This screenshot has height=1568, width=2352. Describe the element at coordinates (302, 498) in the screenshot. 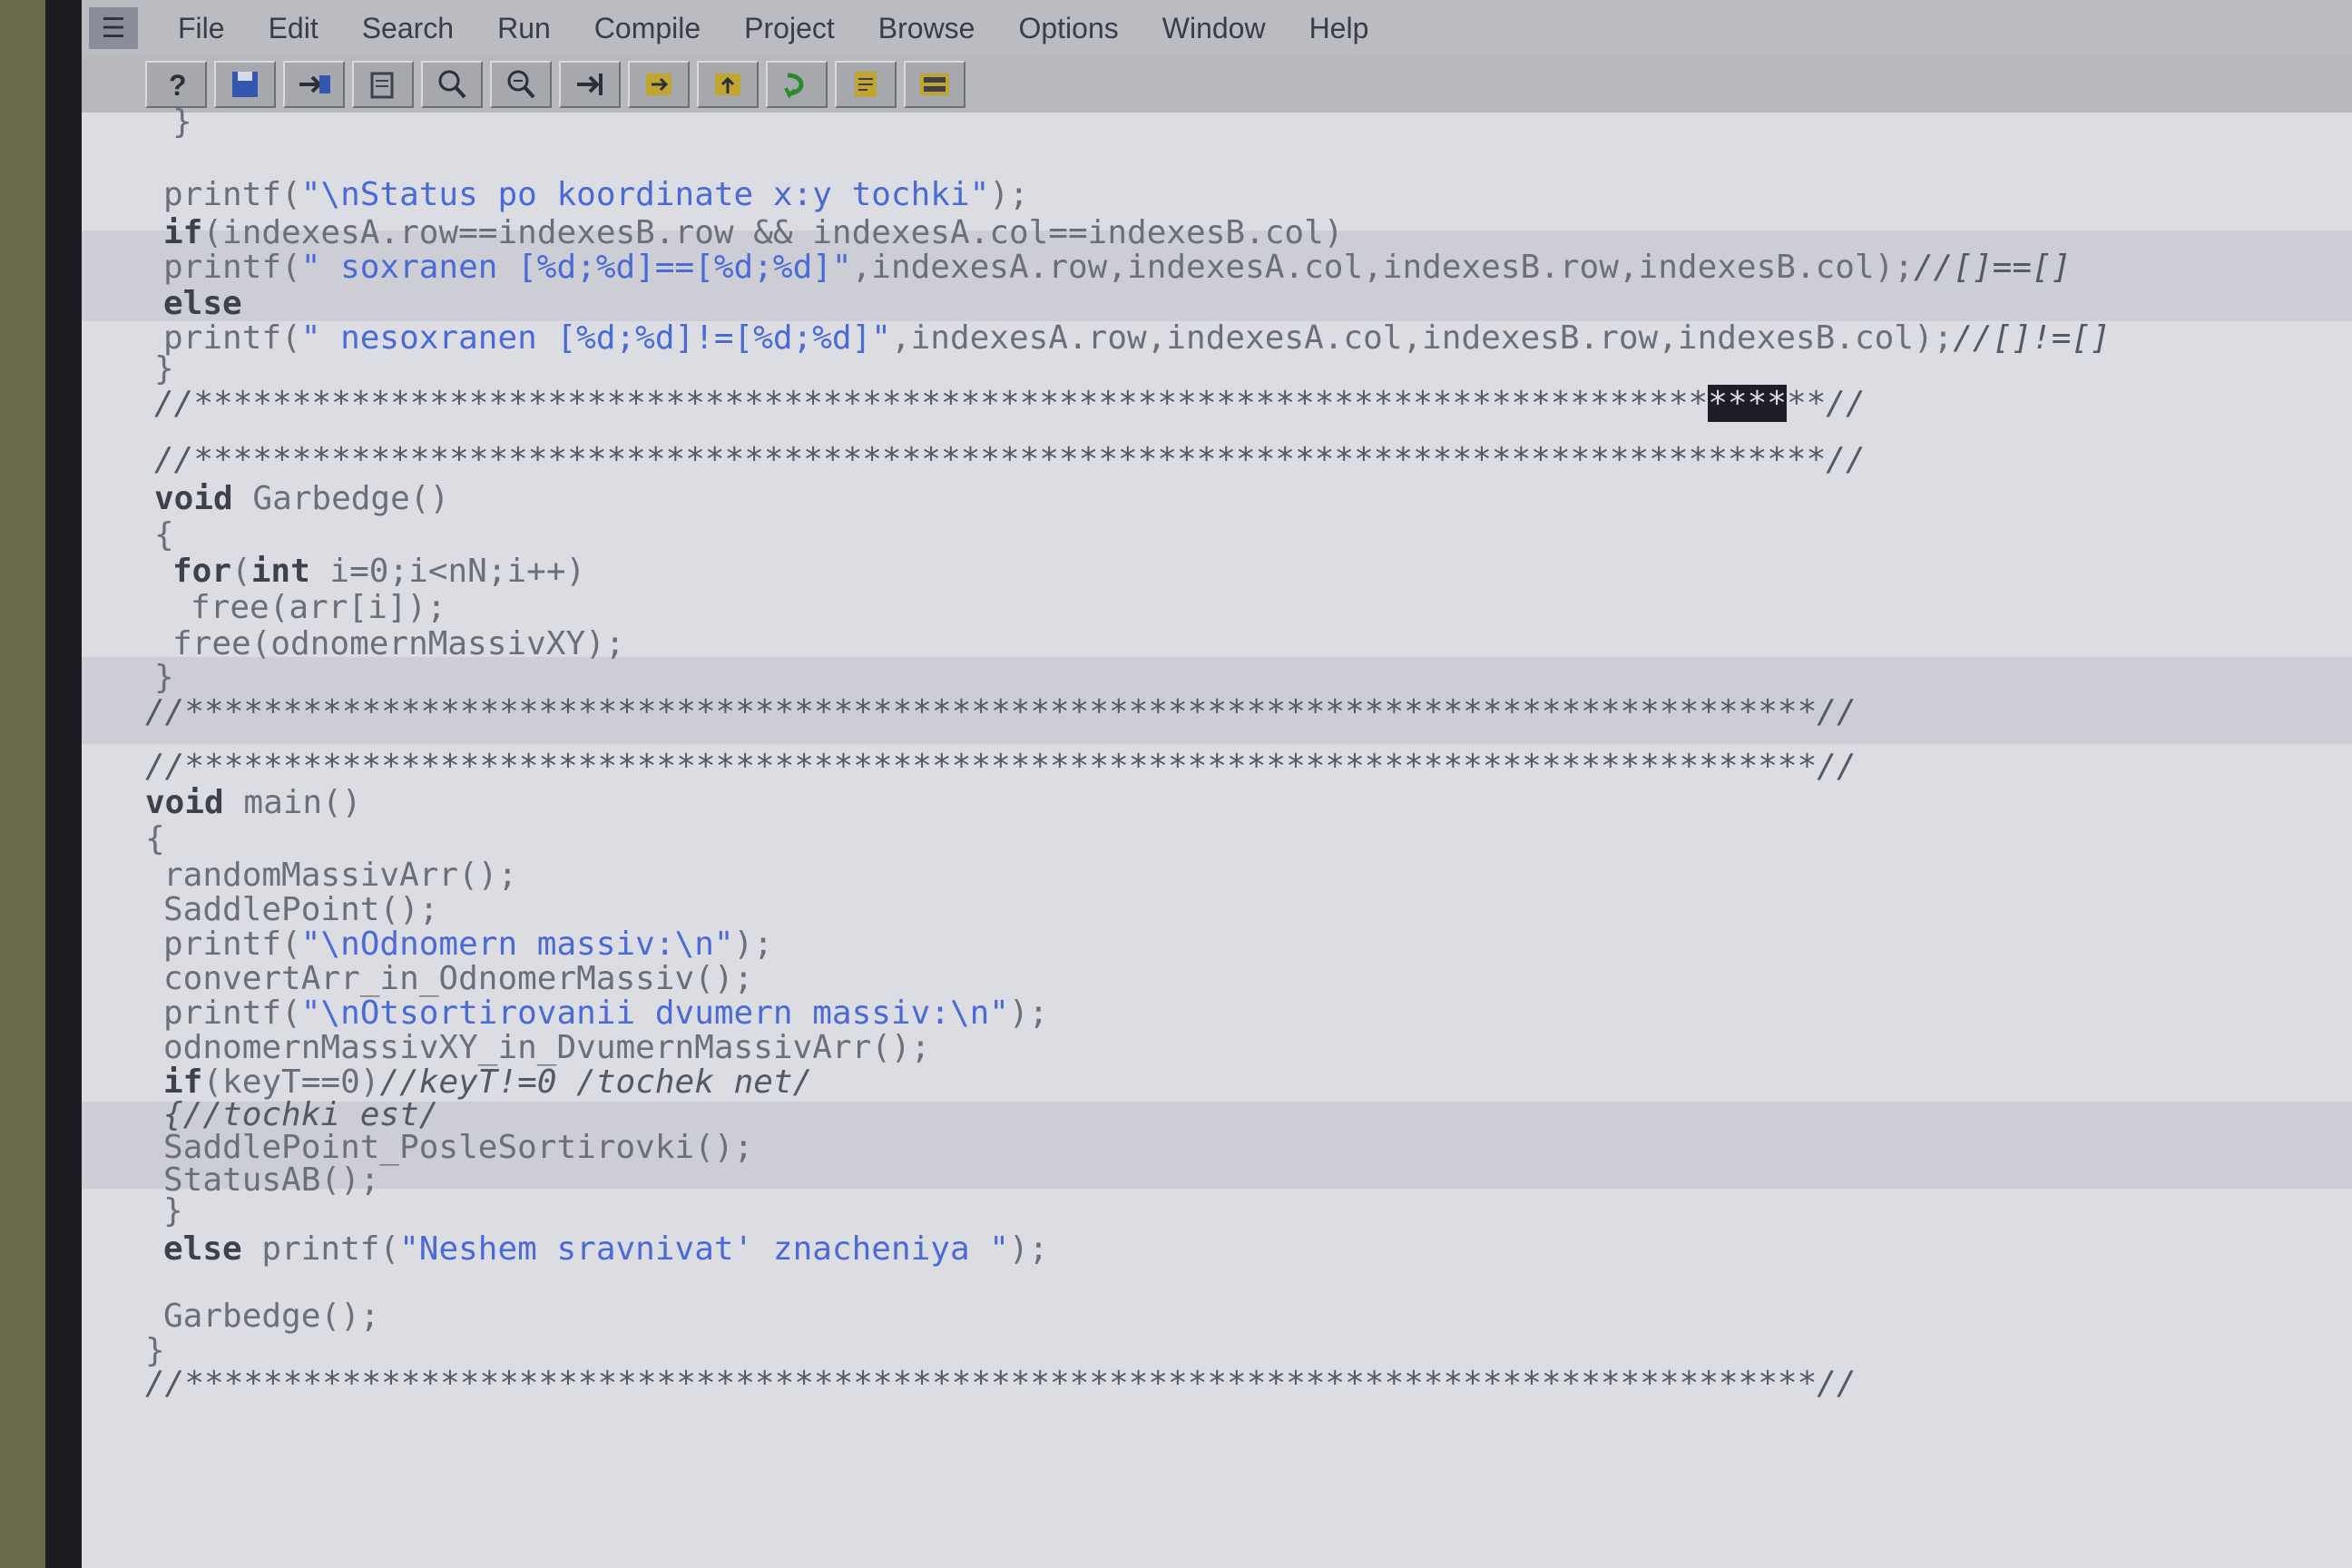

I see `code-line: void Garbedge()` at that location.